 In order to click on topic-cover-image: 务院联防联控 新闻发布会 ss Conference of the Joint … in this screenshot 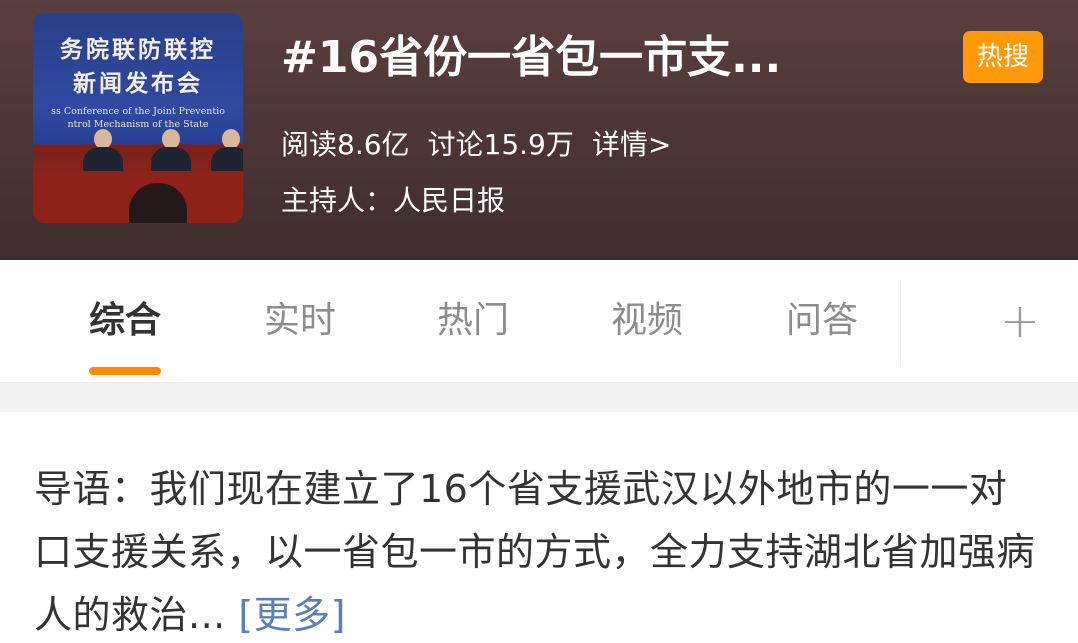, I will do `click(138, 118)`.